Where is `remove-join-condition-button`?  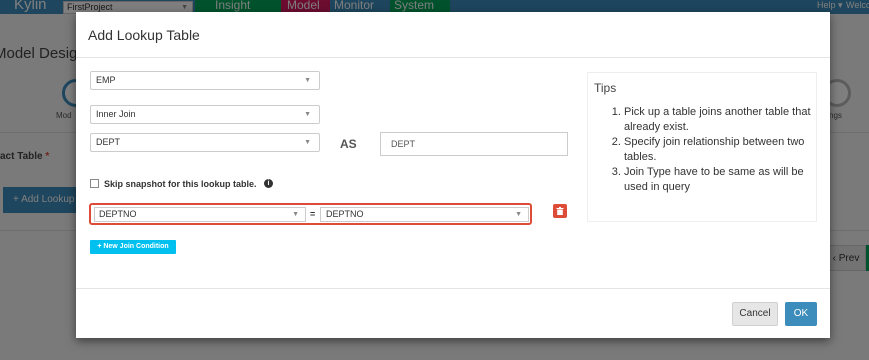 remove-join-condition-button is located at coordinates (560, 211).